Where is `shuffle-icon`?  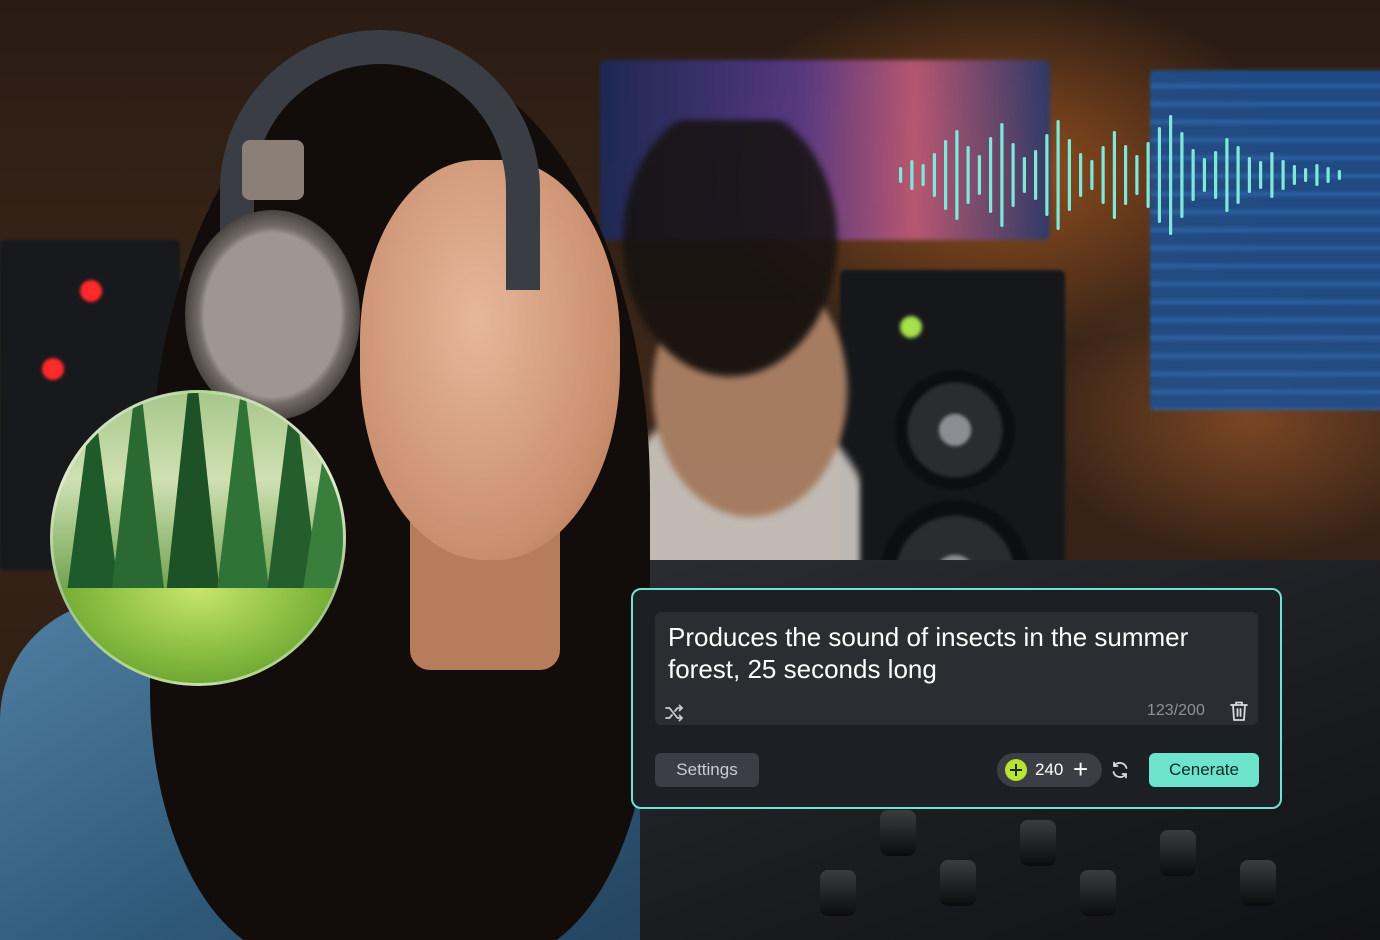 shuffle-icon is located at coordinates (674, 713).